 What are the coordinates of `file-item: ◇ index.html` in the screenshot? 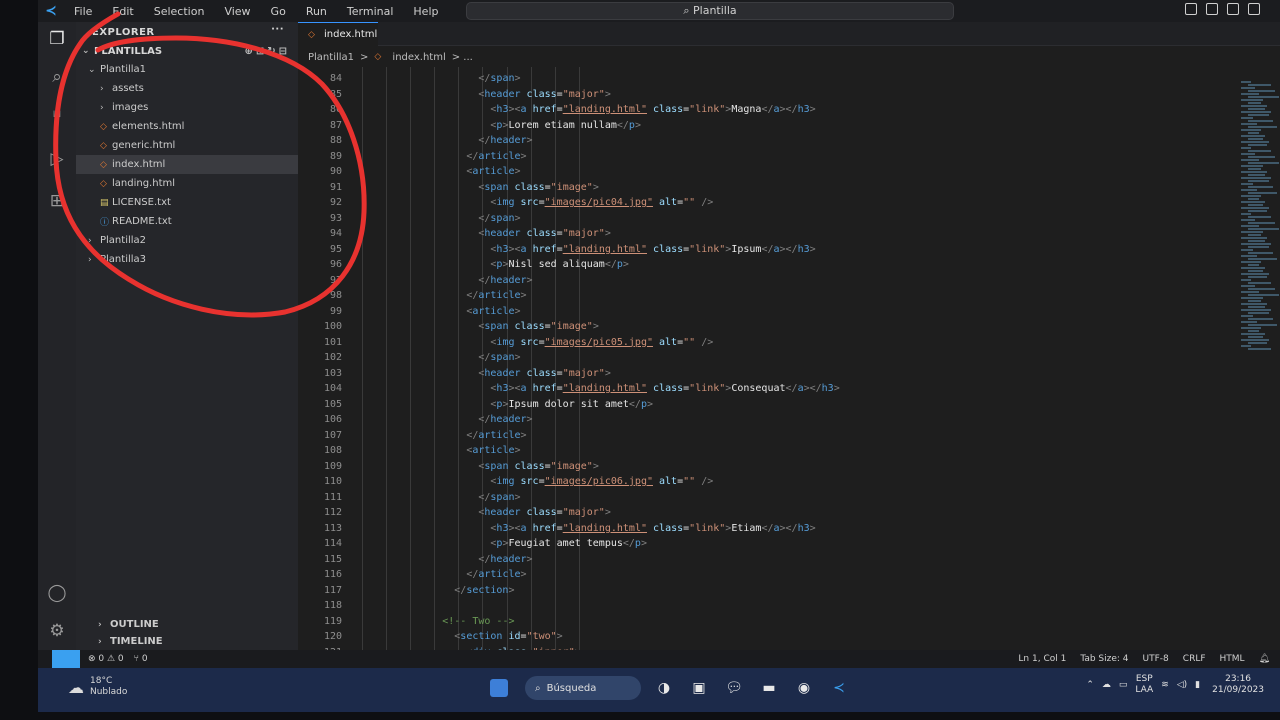 It's located at (187, 164).